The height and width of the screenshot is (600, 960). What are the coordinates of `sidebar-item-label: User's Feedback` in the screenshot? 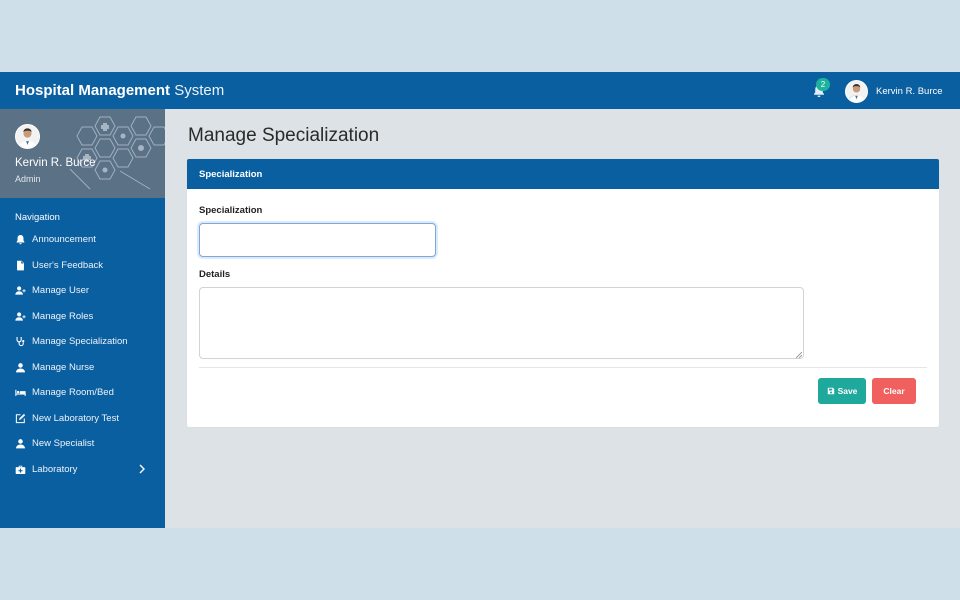 It's located at (67, 265).